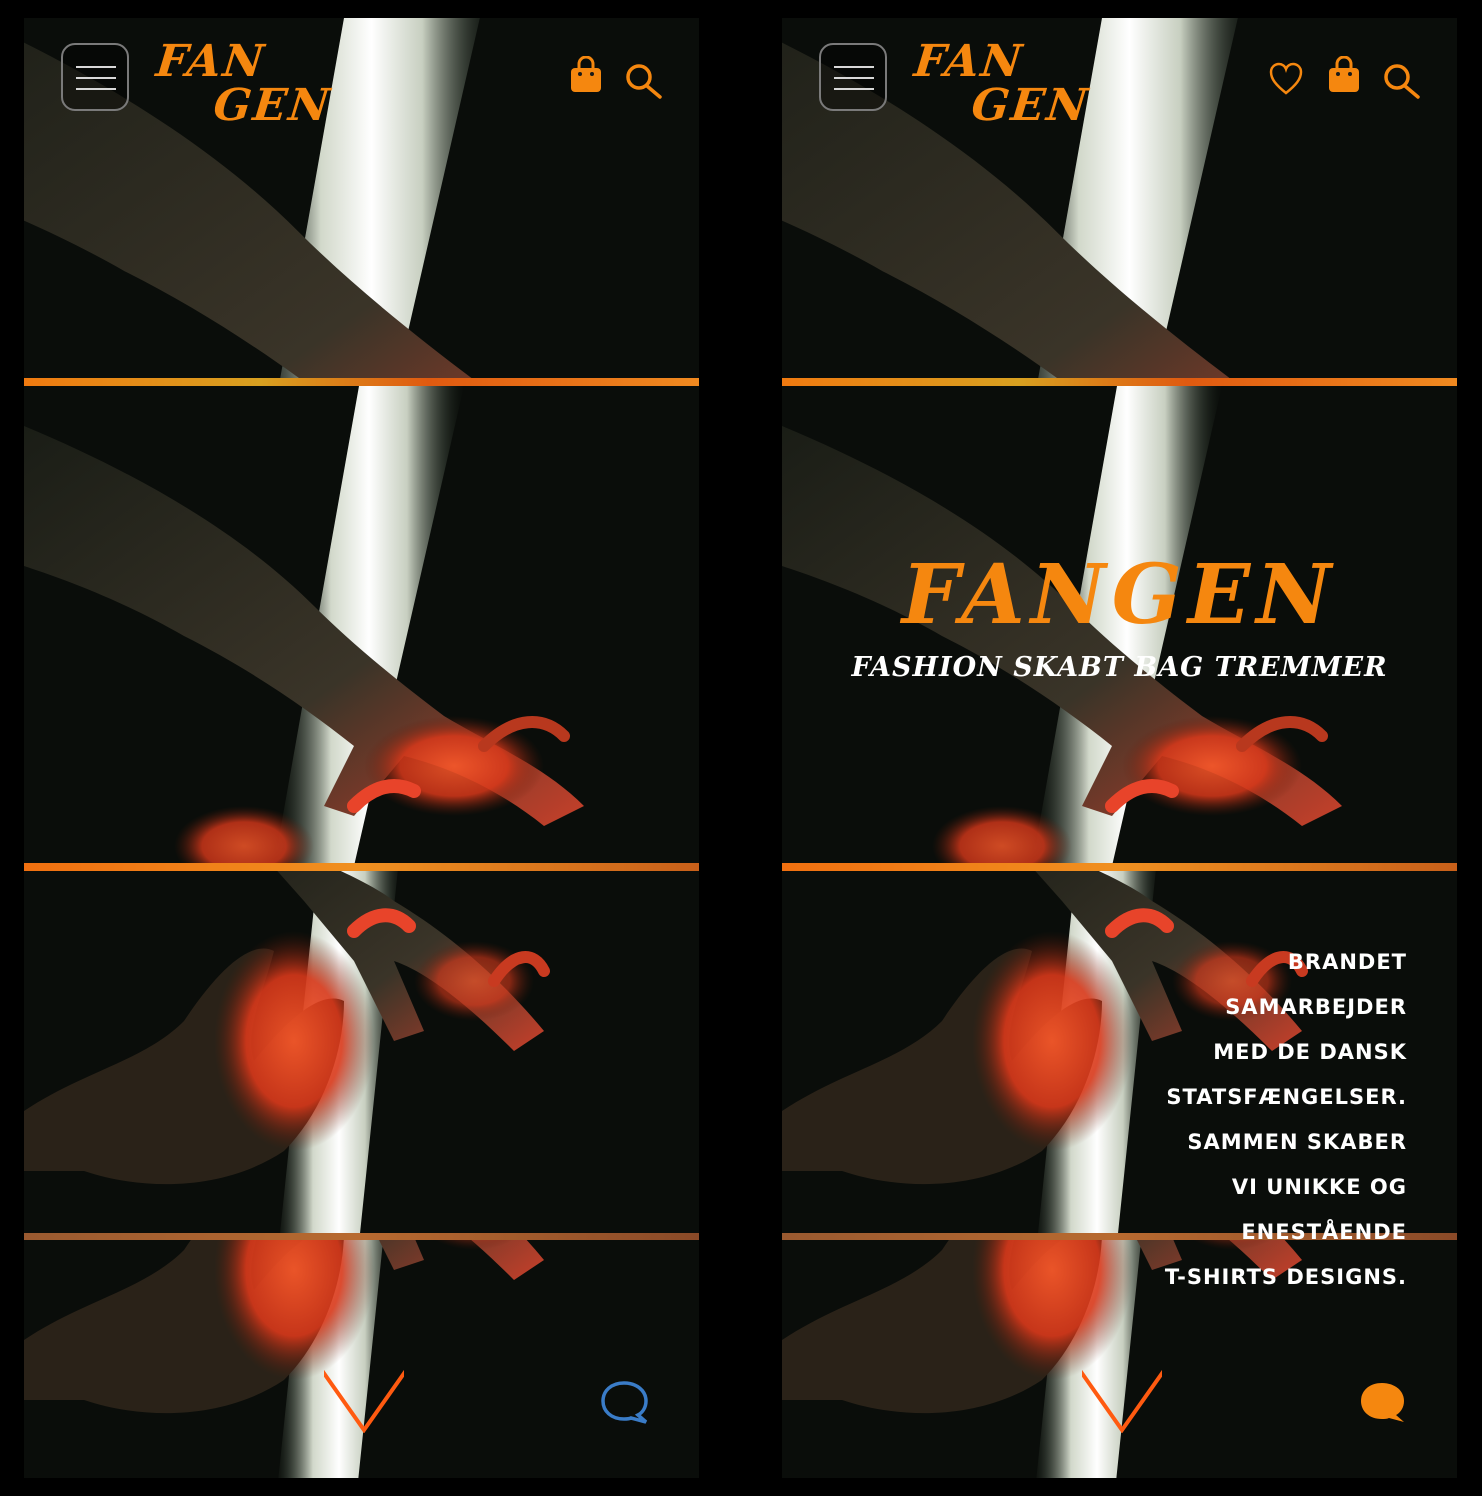  Describe the element at coordinates (1297, 1142) in the screenshot. I see `about-line: SAMMEN SKABER` at that location.